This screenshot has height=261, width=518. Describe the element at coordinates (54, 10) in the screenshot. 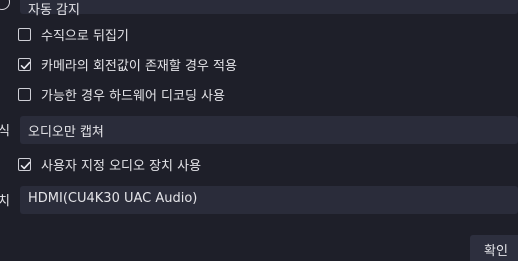

I see `top-select-value: 자동 감지` at that location.